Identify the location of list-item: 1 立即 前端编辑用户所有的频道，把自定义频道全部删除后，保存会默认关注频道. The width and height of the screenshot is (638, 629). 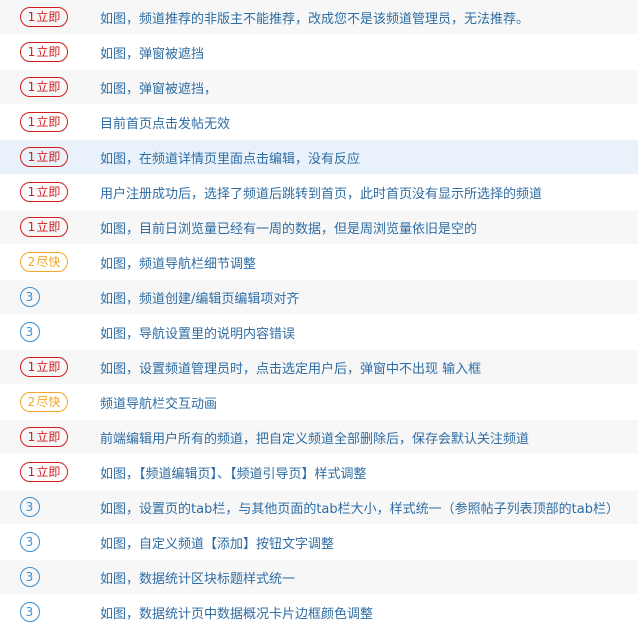
(319, 437).